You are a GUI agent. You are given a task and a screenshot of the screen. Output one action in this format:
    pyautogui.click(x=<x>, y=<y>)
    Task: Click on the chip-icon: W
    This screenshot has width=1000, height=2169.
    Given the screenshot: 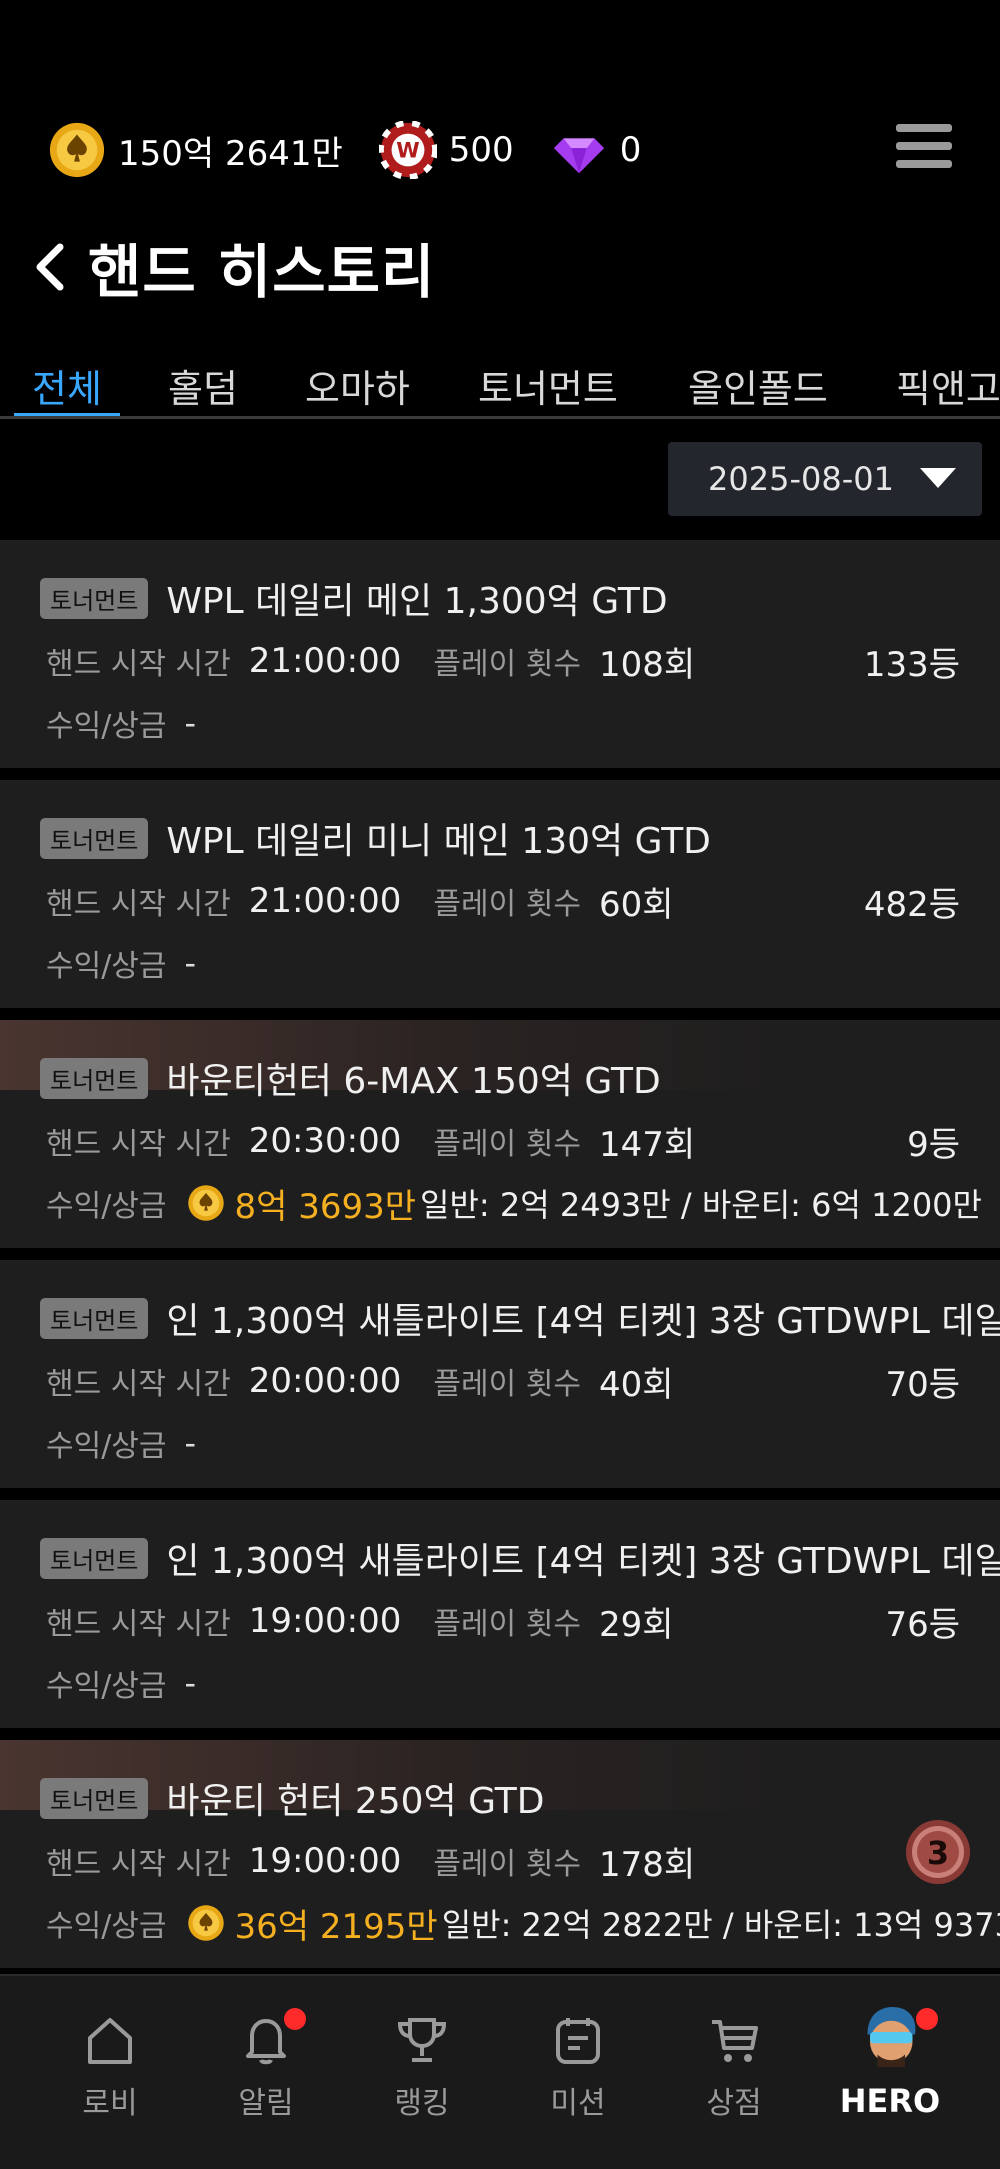 What is the action you would take?
    pyautogui.click(x=407, y=150)
    